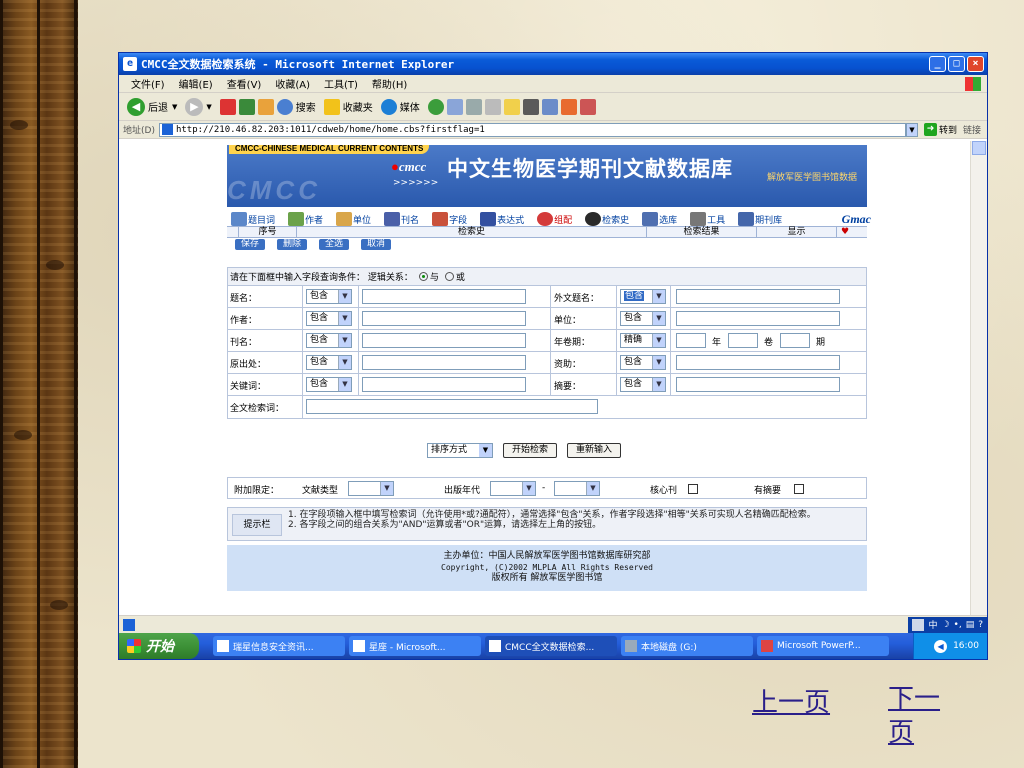  What do you see at coordinates (449, 219) in the screenshot?
I see `nav-field: 字段` at bounding box center [449, 219].